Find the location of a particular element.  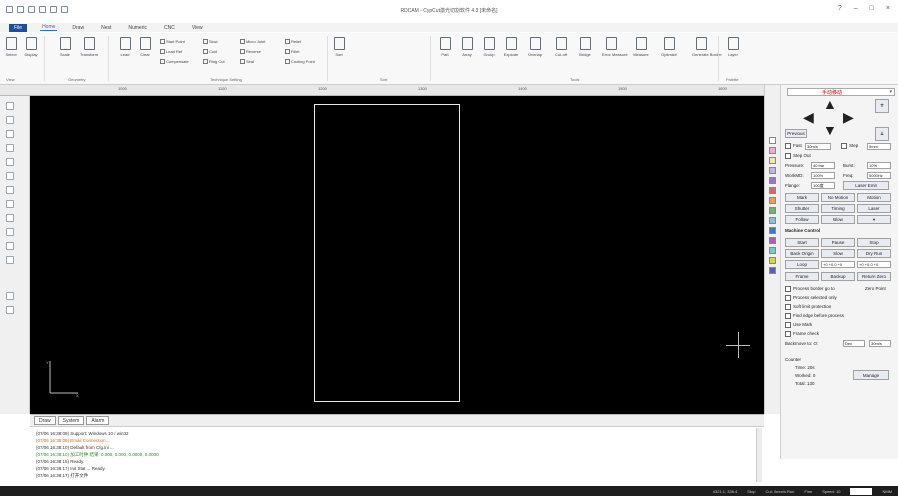

arrow-right-icon: ▶ is located at coordinates (848, 117).